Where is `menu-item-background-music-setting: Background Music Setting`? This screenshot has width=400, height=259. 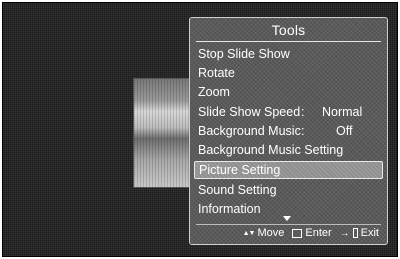 menu-item-background-music-setting: Background Music Setting is located at coordinates (288, 150).